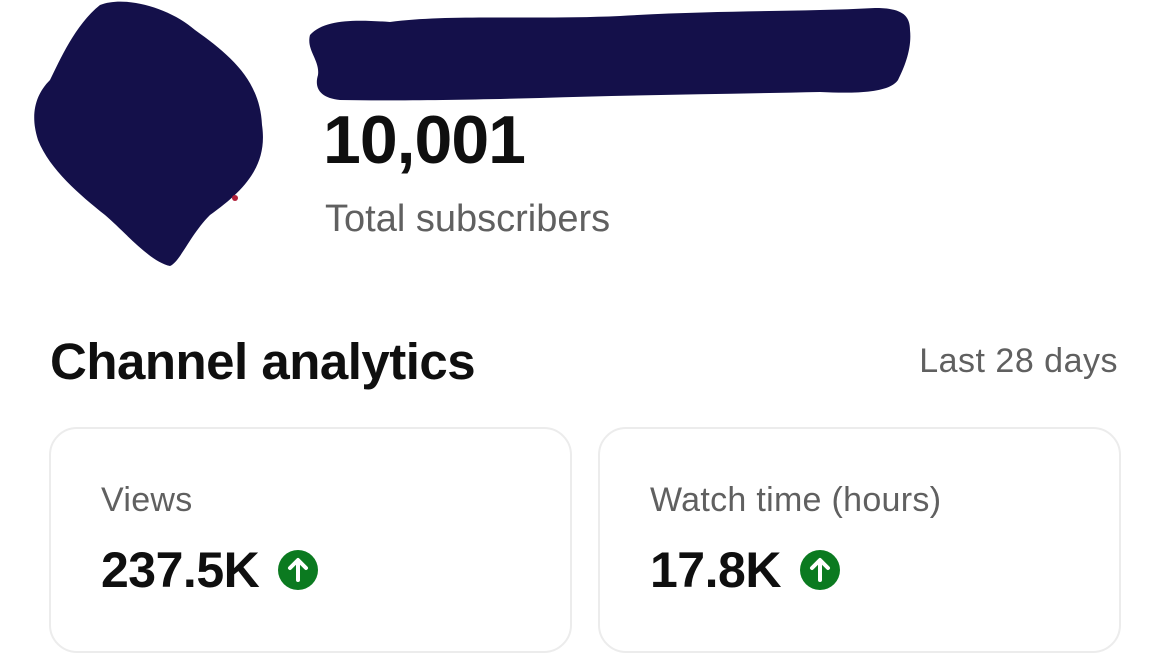  What do you see at coordinates (1018, 361) in the screenshot?
I see `period-selector: Last 28 days` at bounding box center [1018, 361].